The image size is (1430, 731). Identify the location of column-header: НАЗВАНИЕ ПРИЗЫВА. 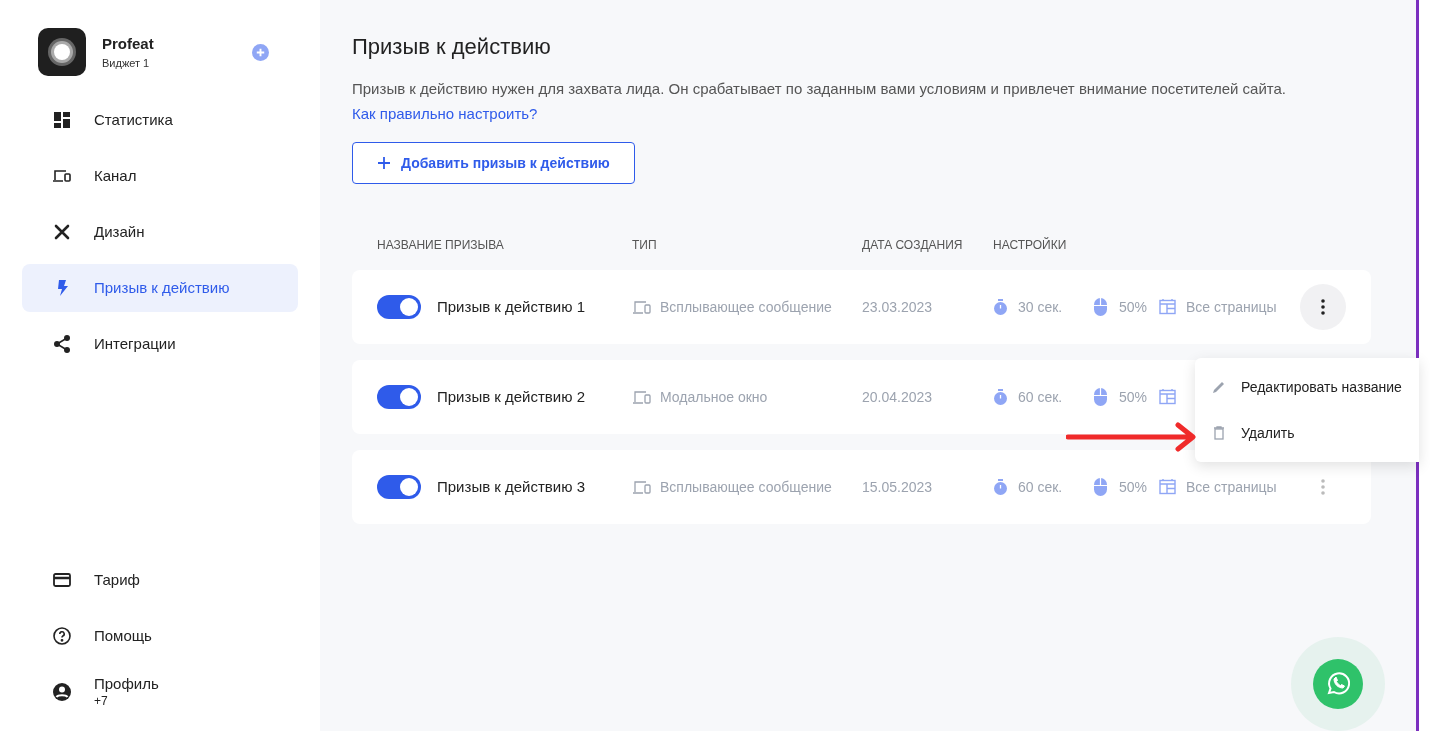
(441, 245).